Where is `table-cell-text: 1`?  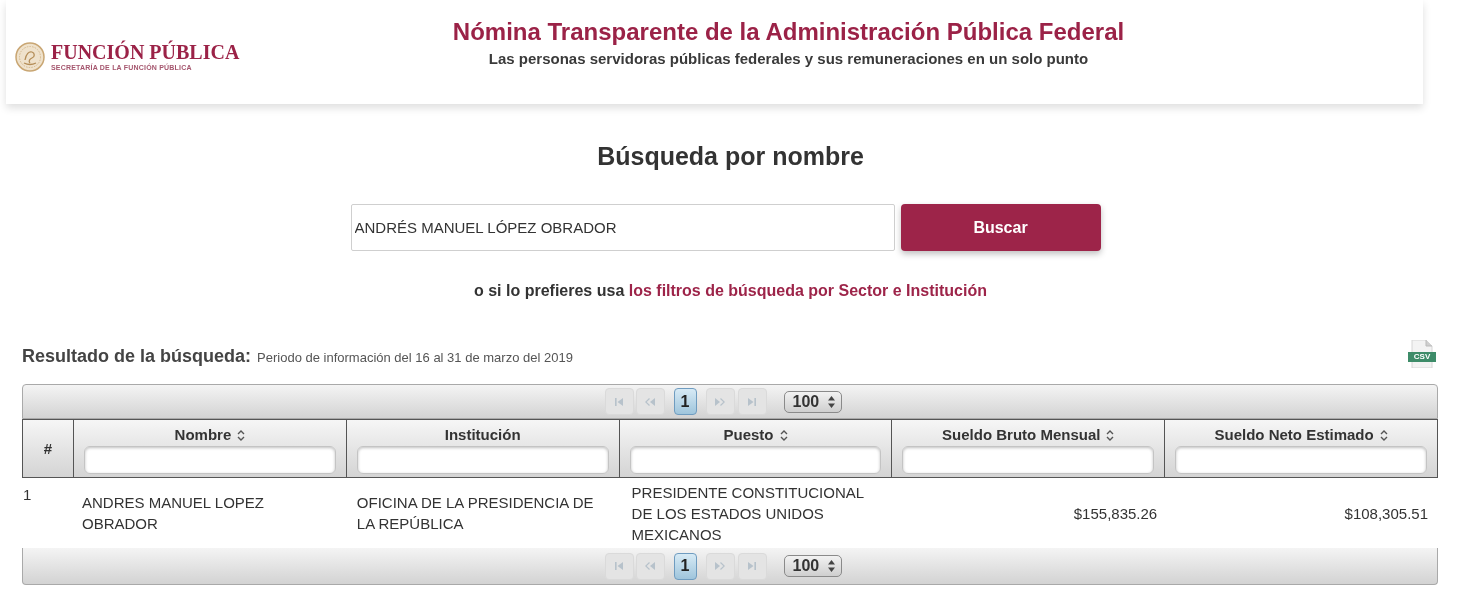 table-cell-text: 1 is located at coordinates (27, 495).